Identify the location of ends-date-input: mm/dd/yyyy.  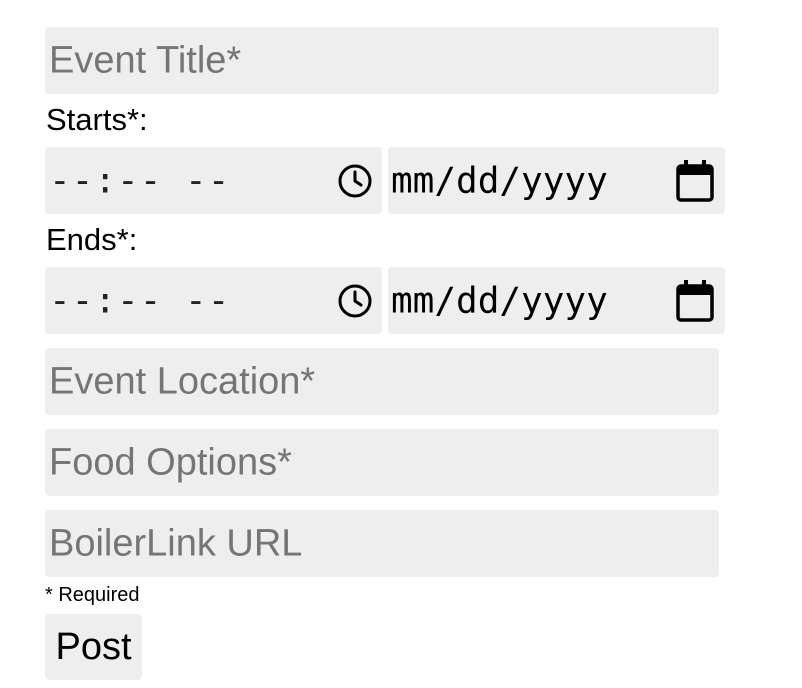
(556, 300).